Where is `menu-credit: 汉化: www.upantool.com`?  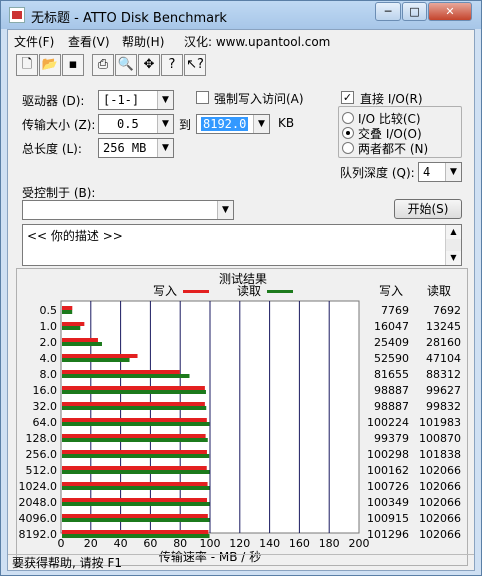 menu-credit: 汉化: www.upantool.com is located at coordinates (257, 41).